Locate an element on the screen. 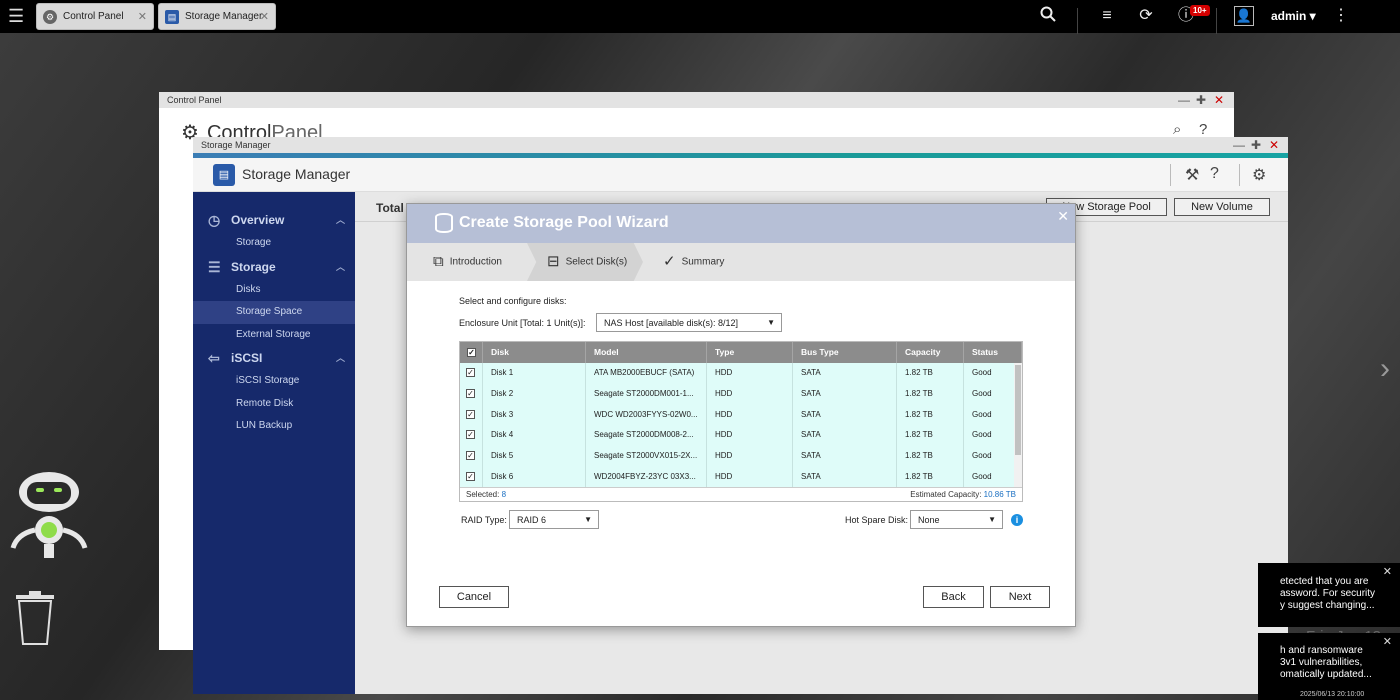 The width and height of the screenshot is (1400, 700). hot-spare-select: None ▼ is located at coordinates (956, 519).